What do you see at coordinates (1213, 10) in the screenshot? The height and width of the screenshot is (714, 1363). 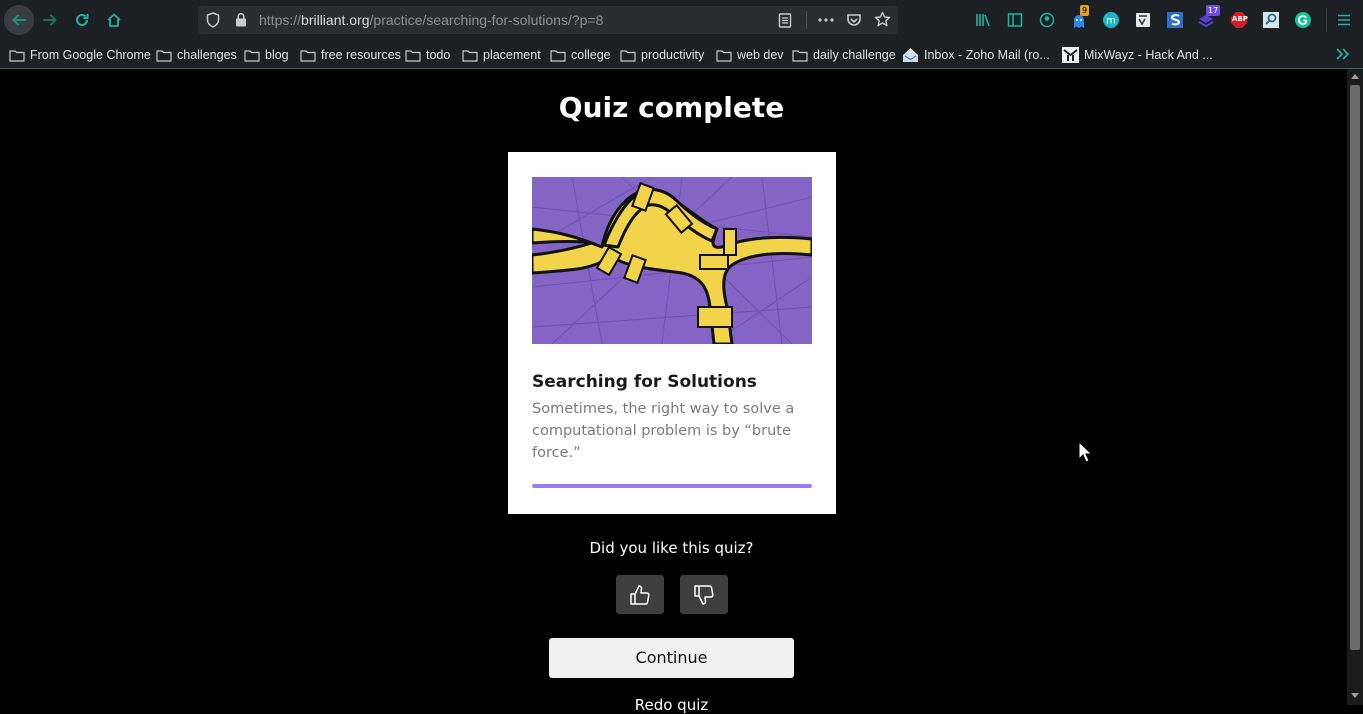 I see `ext-count-badge: 17` at bounding box center [1213, 10].